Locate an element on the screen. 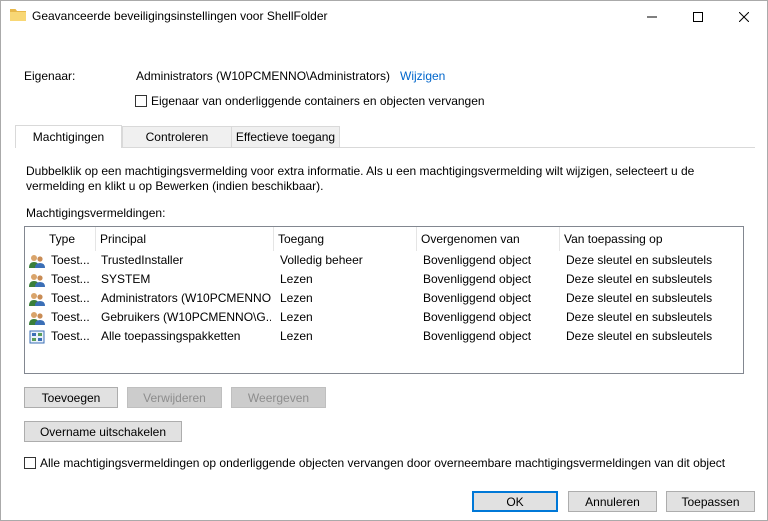  maximize-icon is located at coordinates (698, 16).